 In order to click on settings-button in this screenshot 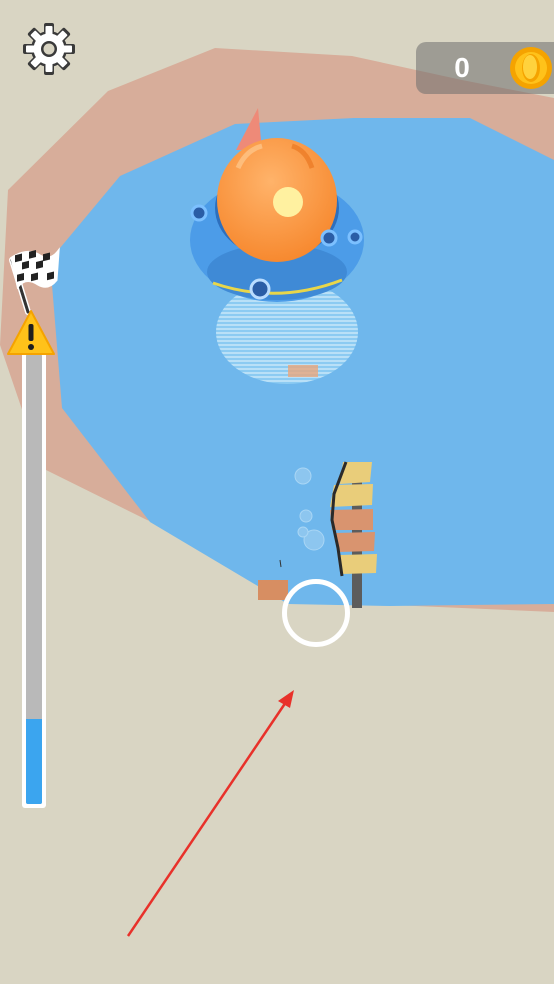, I will do `click(49, 49)`.